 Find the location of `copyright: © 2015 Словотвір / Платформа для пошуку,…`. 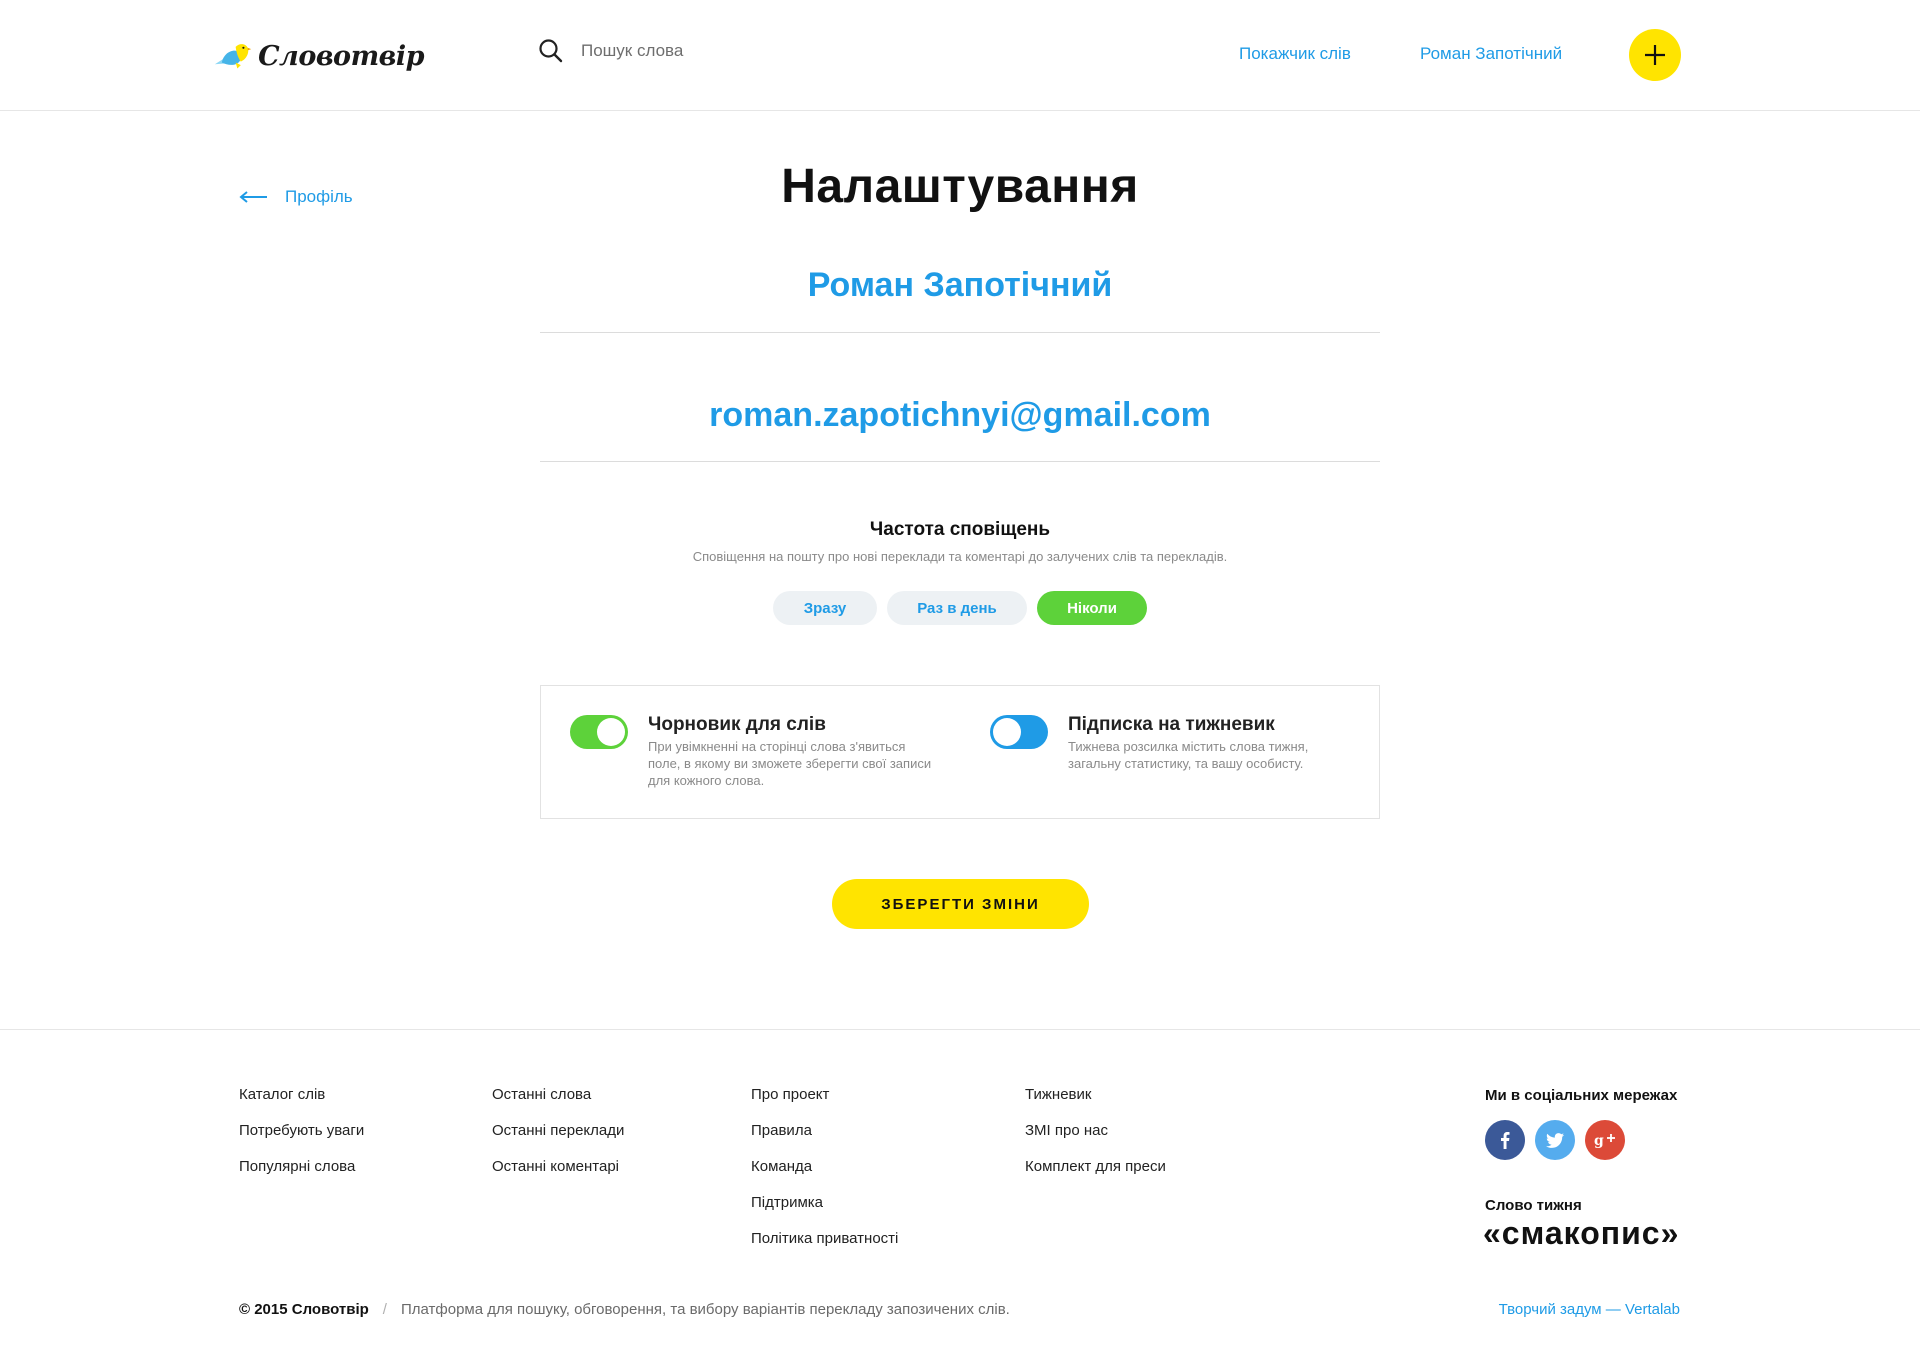

copyright: © 2015 Словотвір / Платформа для пошуку,… is located at coordinates (624, 1309).